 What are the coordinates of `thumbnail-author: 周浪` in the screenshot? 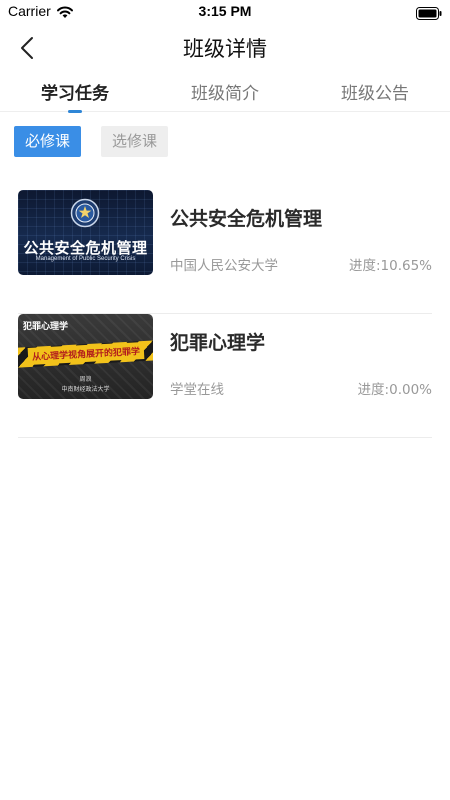 It's located at (85, 379).